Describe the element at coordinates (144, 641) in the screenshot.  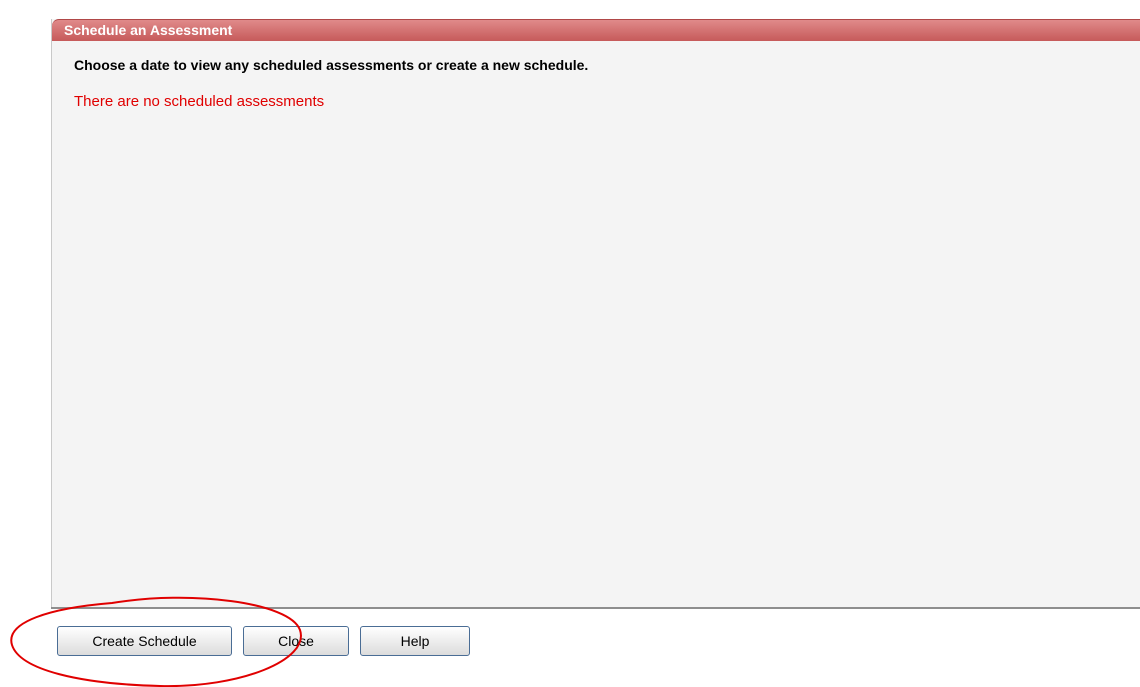
I see `create-schedule-button: Create Schedule` at that location.